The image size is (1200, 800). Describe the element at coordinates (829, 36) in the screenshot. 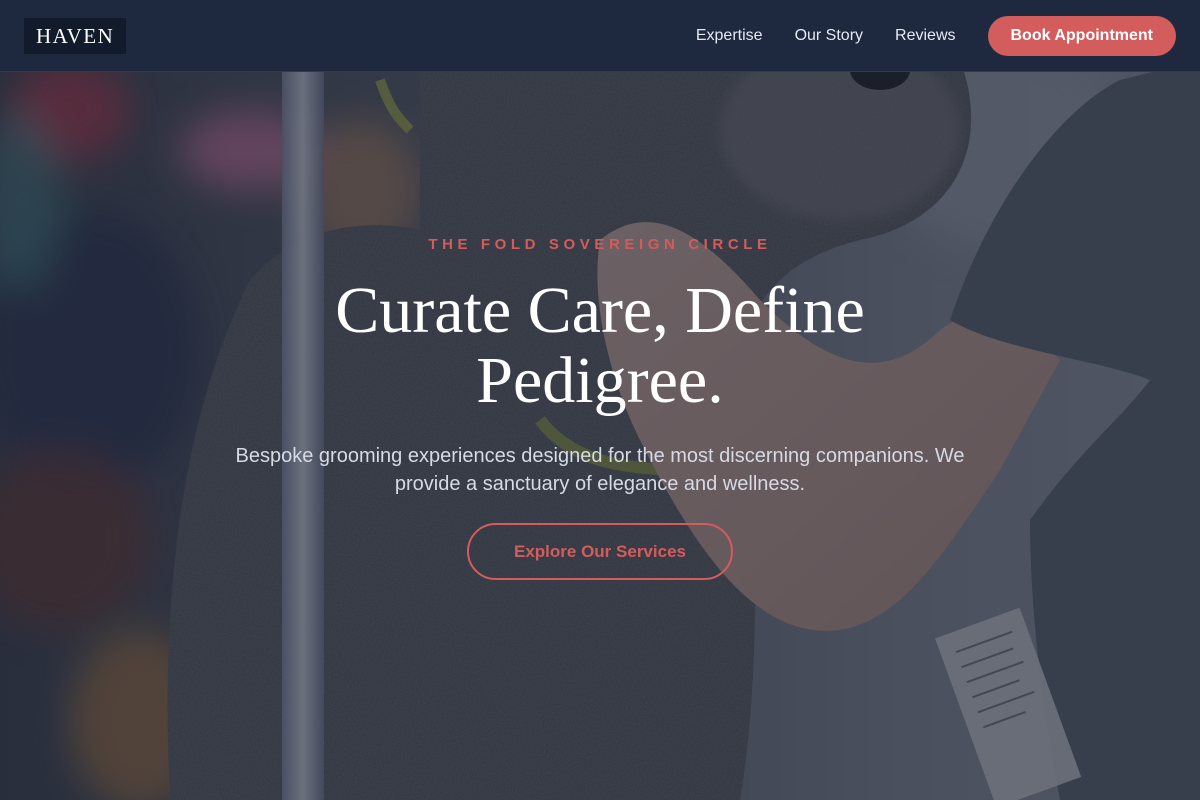

I see `nav-link-our-story: Our Story` at that location.